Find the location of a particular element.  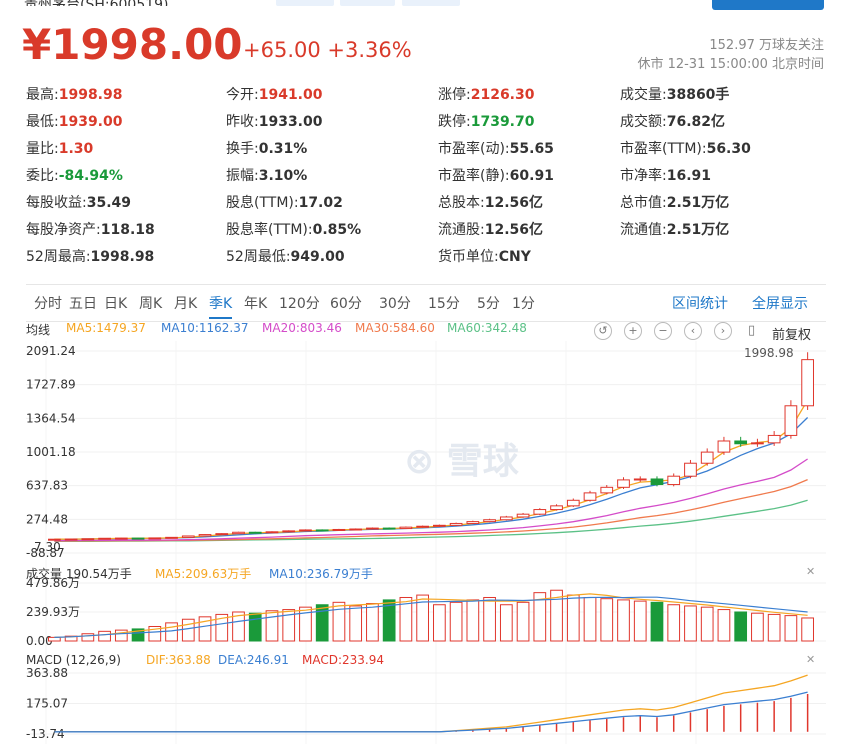

stat-value: 1998.98 is located at coordinates (122, 257).